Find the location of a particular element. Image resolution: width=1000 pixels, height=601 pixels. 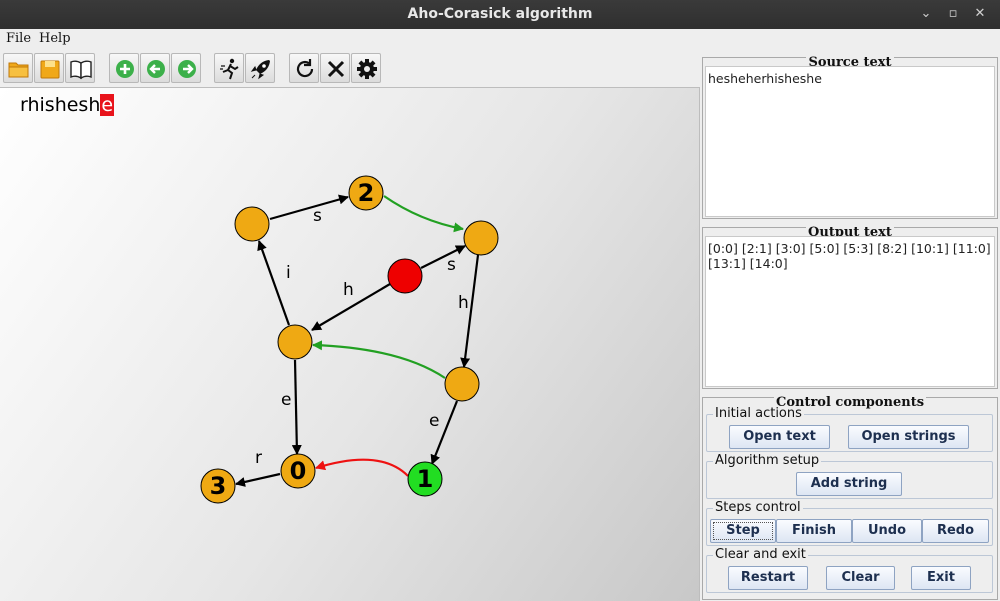

fail-link-mid is located at coordinates (379, 359).